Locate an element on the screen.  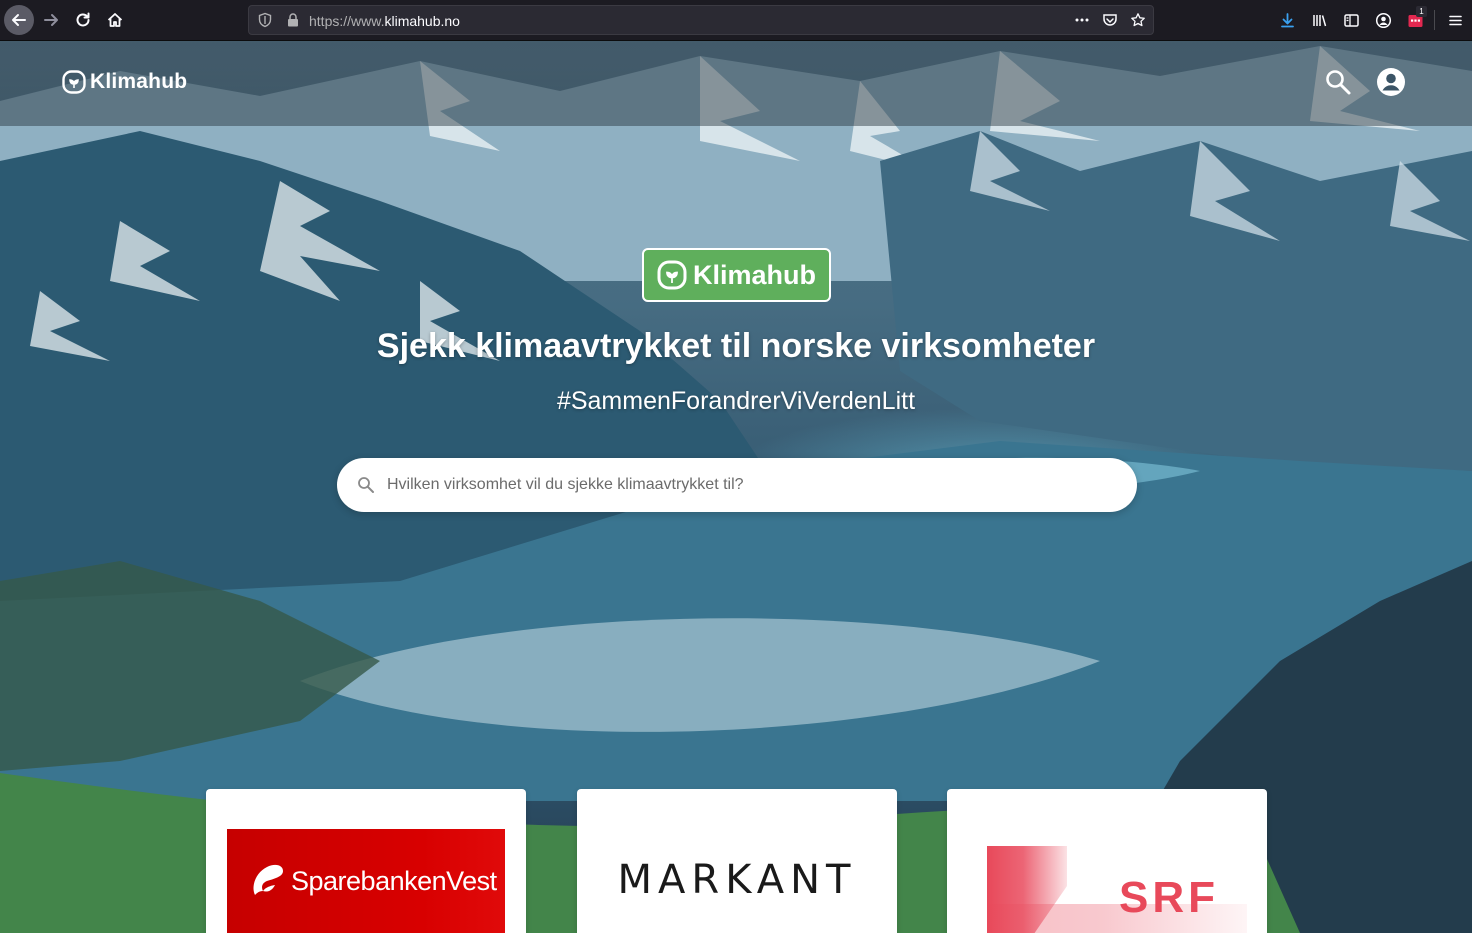
company-name: MARKANT is located at coordinates (737, 880).